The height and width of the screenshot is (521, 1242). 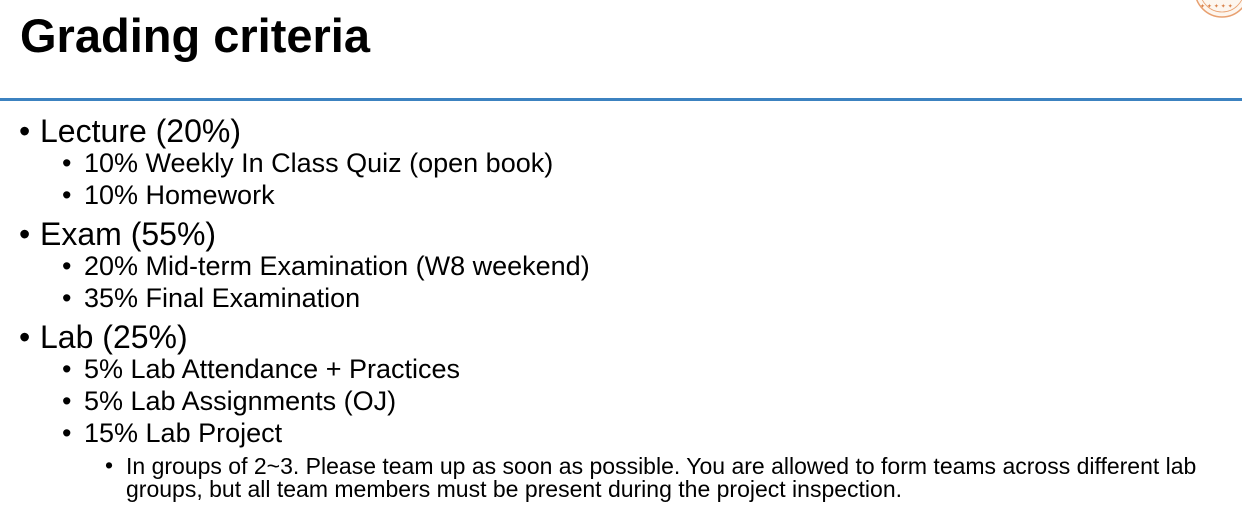 I want to click on section-lecture: • Lecture (20%), so click(x=621, y=131).